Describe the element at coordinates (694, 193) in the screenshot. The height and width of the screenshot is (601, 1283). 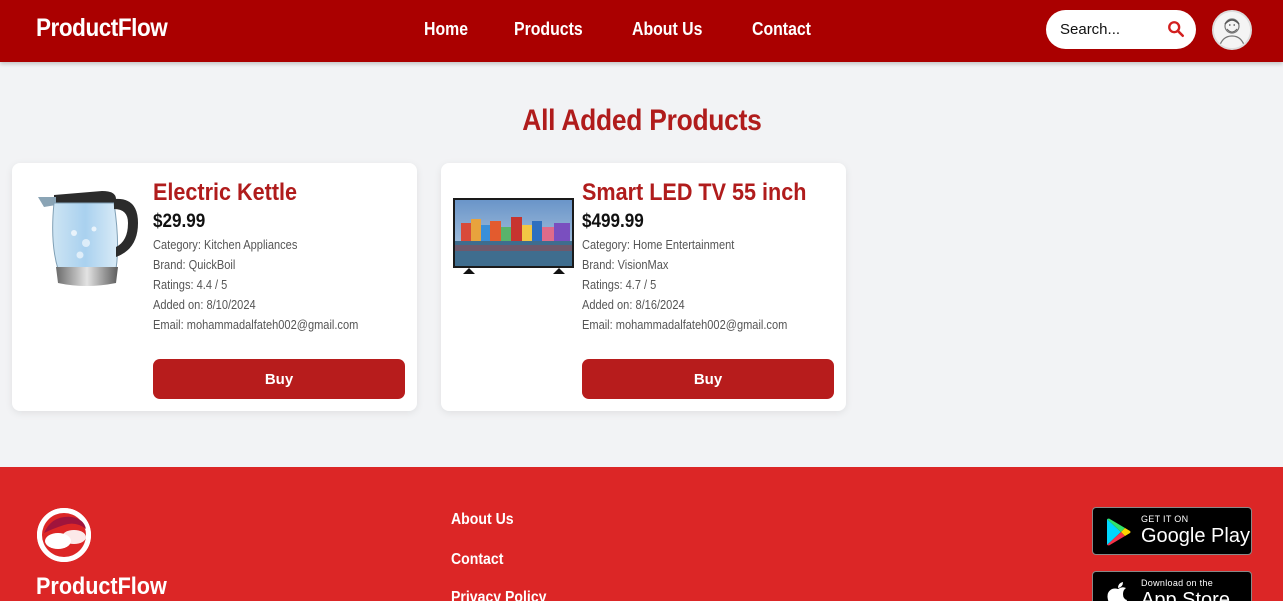
I see `product-name: Smart LED TV 55 inch` at that location.